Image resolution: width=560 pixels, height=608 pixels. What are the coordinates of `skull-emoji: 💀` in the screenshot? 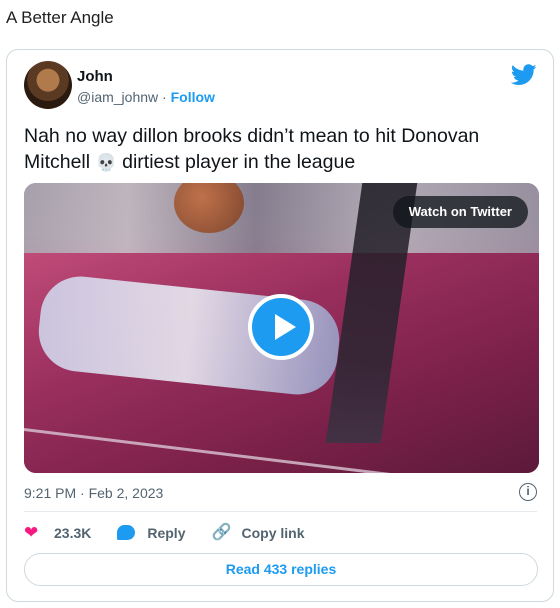 It's located at (106, 162).